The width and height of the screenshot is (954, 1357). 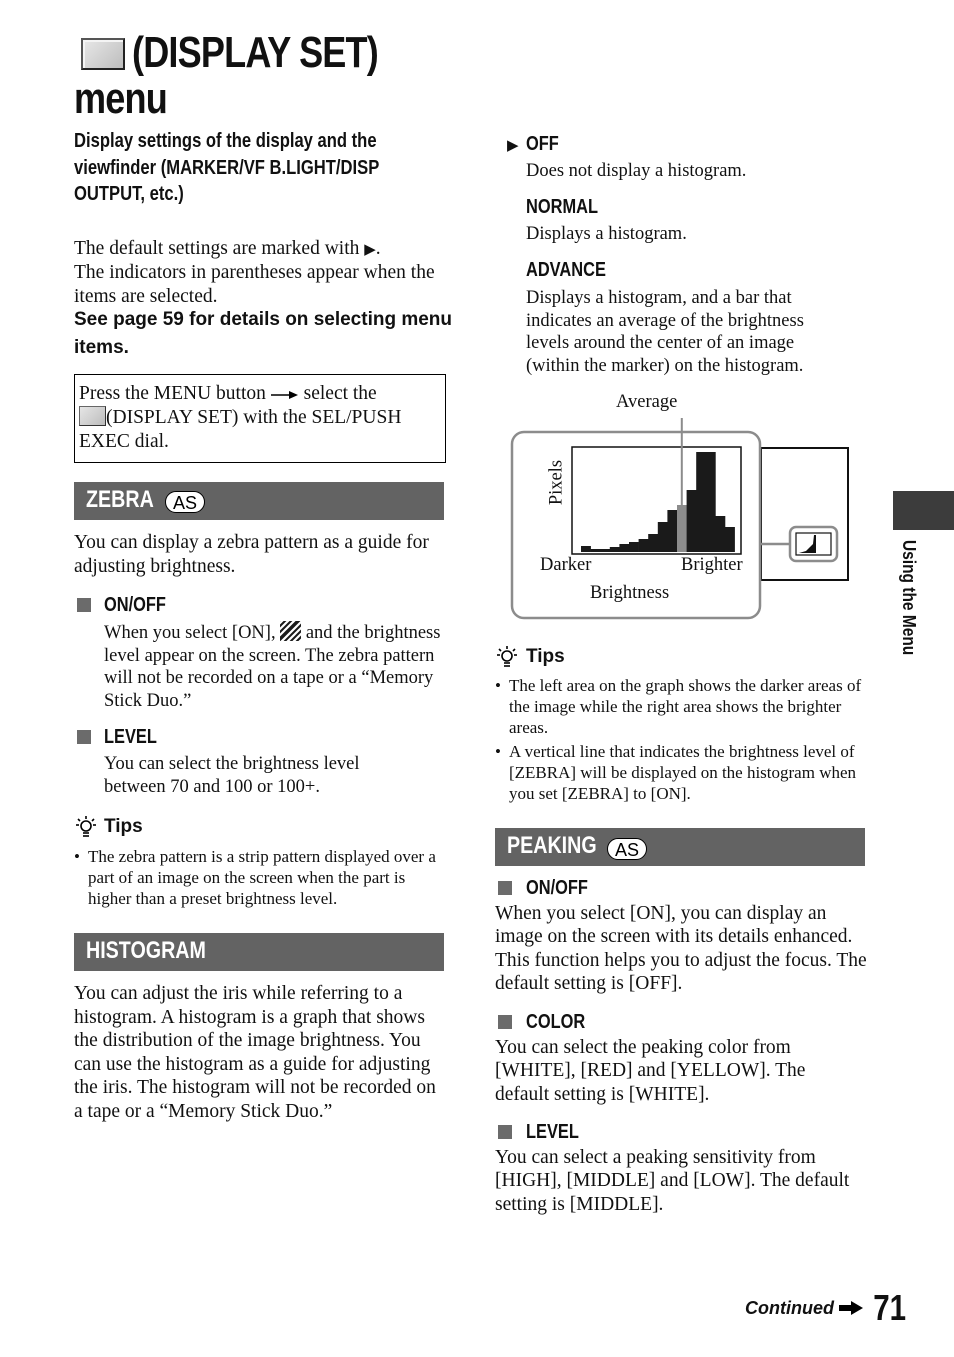 I want to click on peaking-level-heading: LEVEL, so click(x=552, y=1132).